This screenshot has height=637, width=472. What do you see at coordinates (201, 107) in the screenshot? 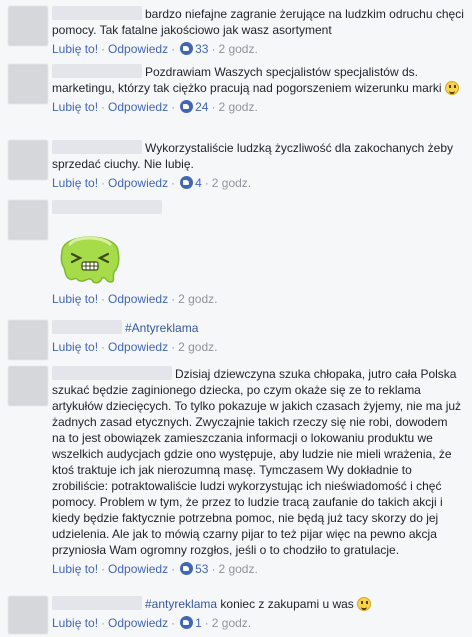
I see `like-count: 24` at bounding box center [201, 107].